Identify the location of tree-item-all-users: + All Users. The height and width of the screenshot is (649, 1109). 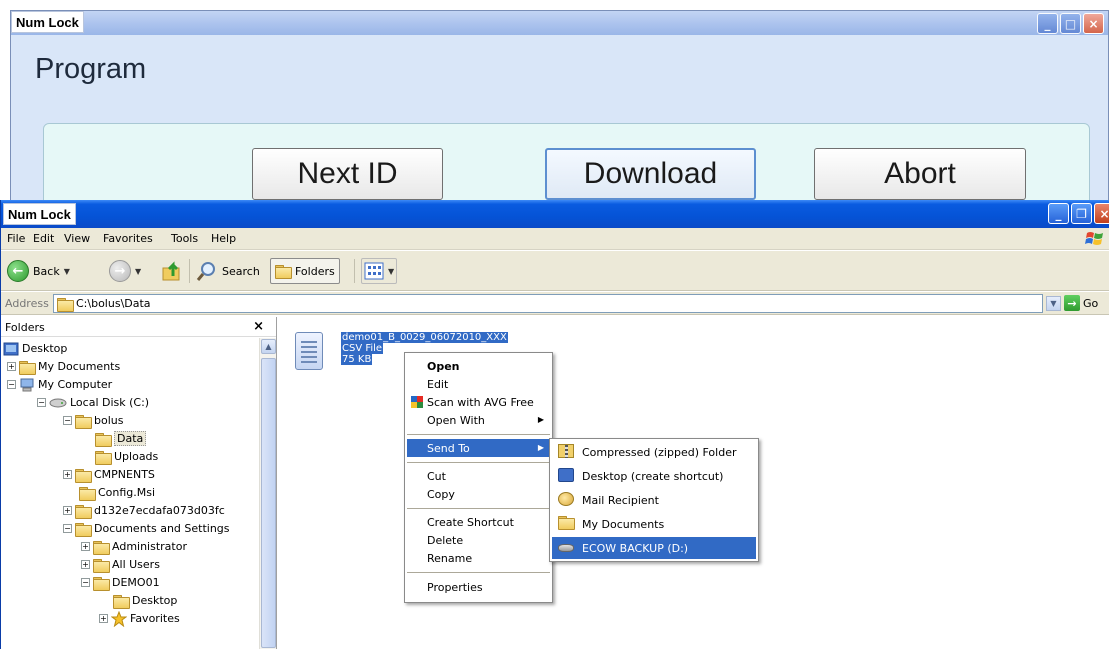
(120, 564).